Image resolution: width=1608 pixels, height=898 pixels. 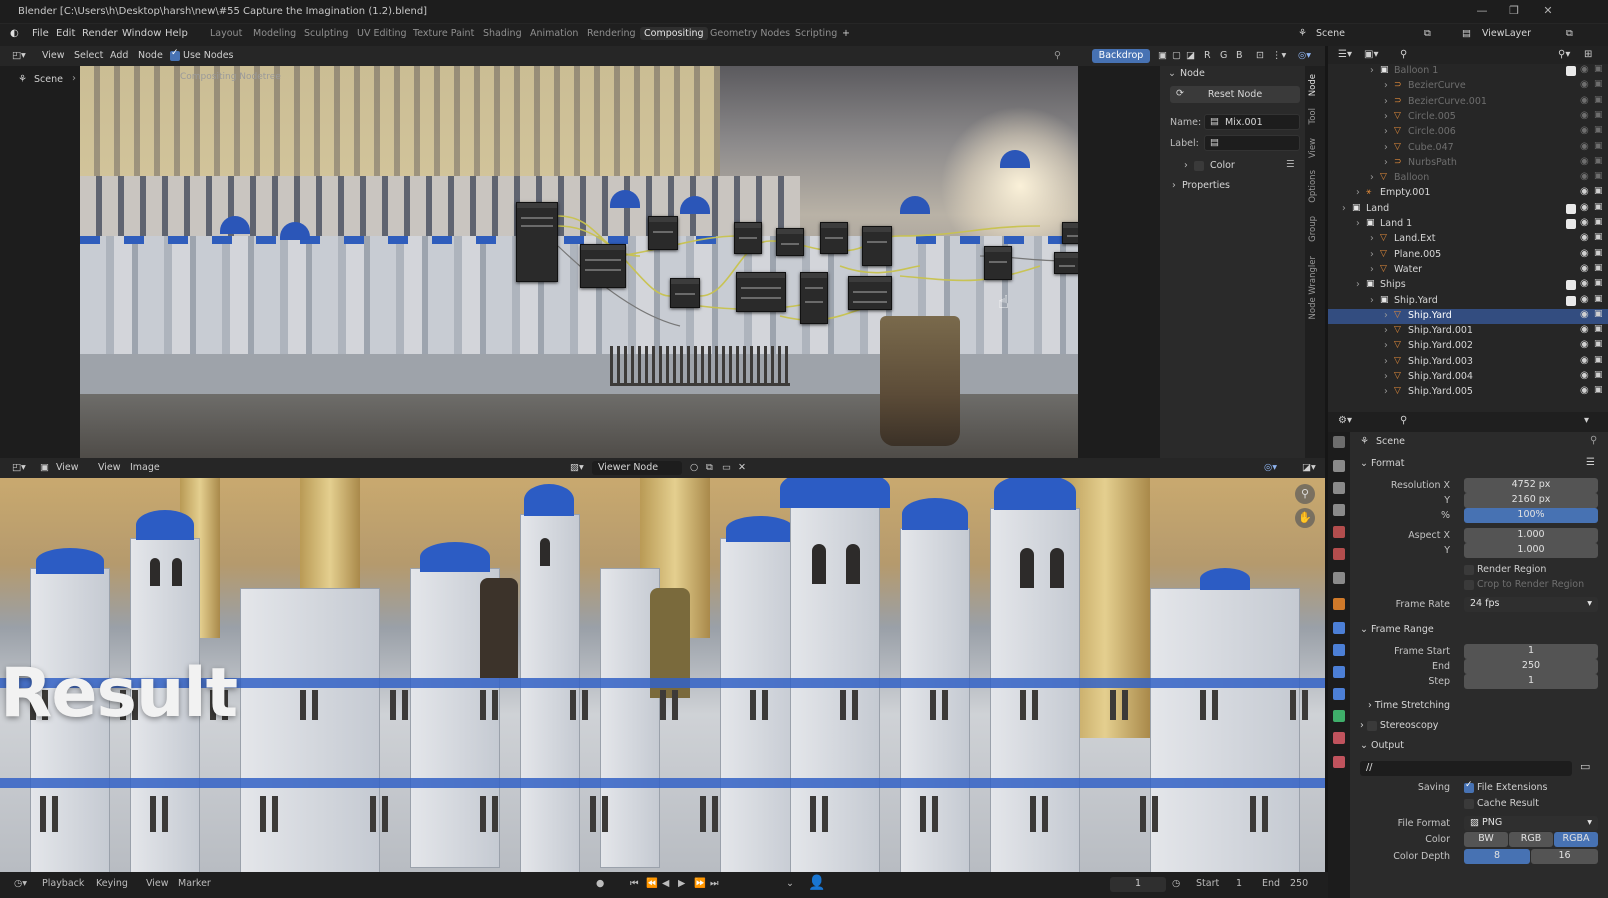 I want to click on outliner-row: › ▽ Water ◉ ▣, so click(x=1468, y=270).